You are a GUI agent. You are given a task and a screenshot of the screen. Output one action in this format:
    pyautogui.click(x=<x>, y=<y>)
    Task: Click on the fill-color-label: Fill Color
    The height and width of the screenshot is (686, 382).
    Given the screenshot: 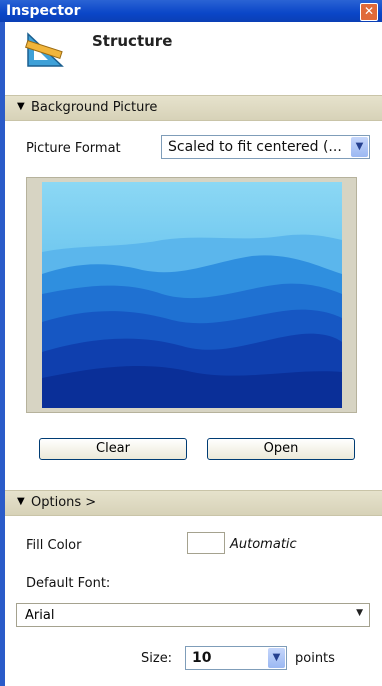 What is the action you would take?
    pyautogui.click(x=54, y=545)
    